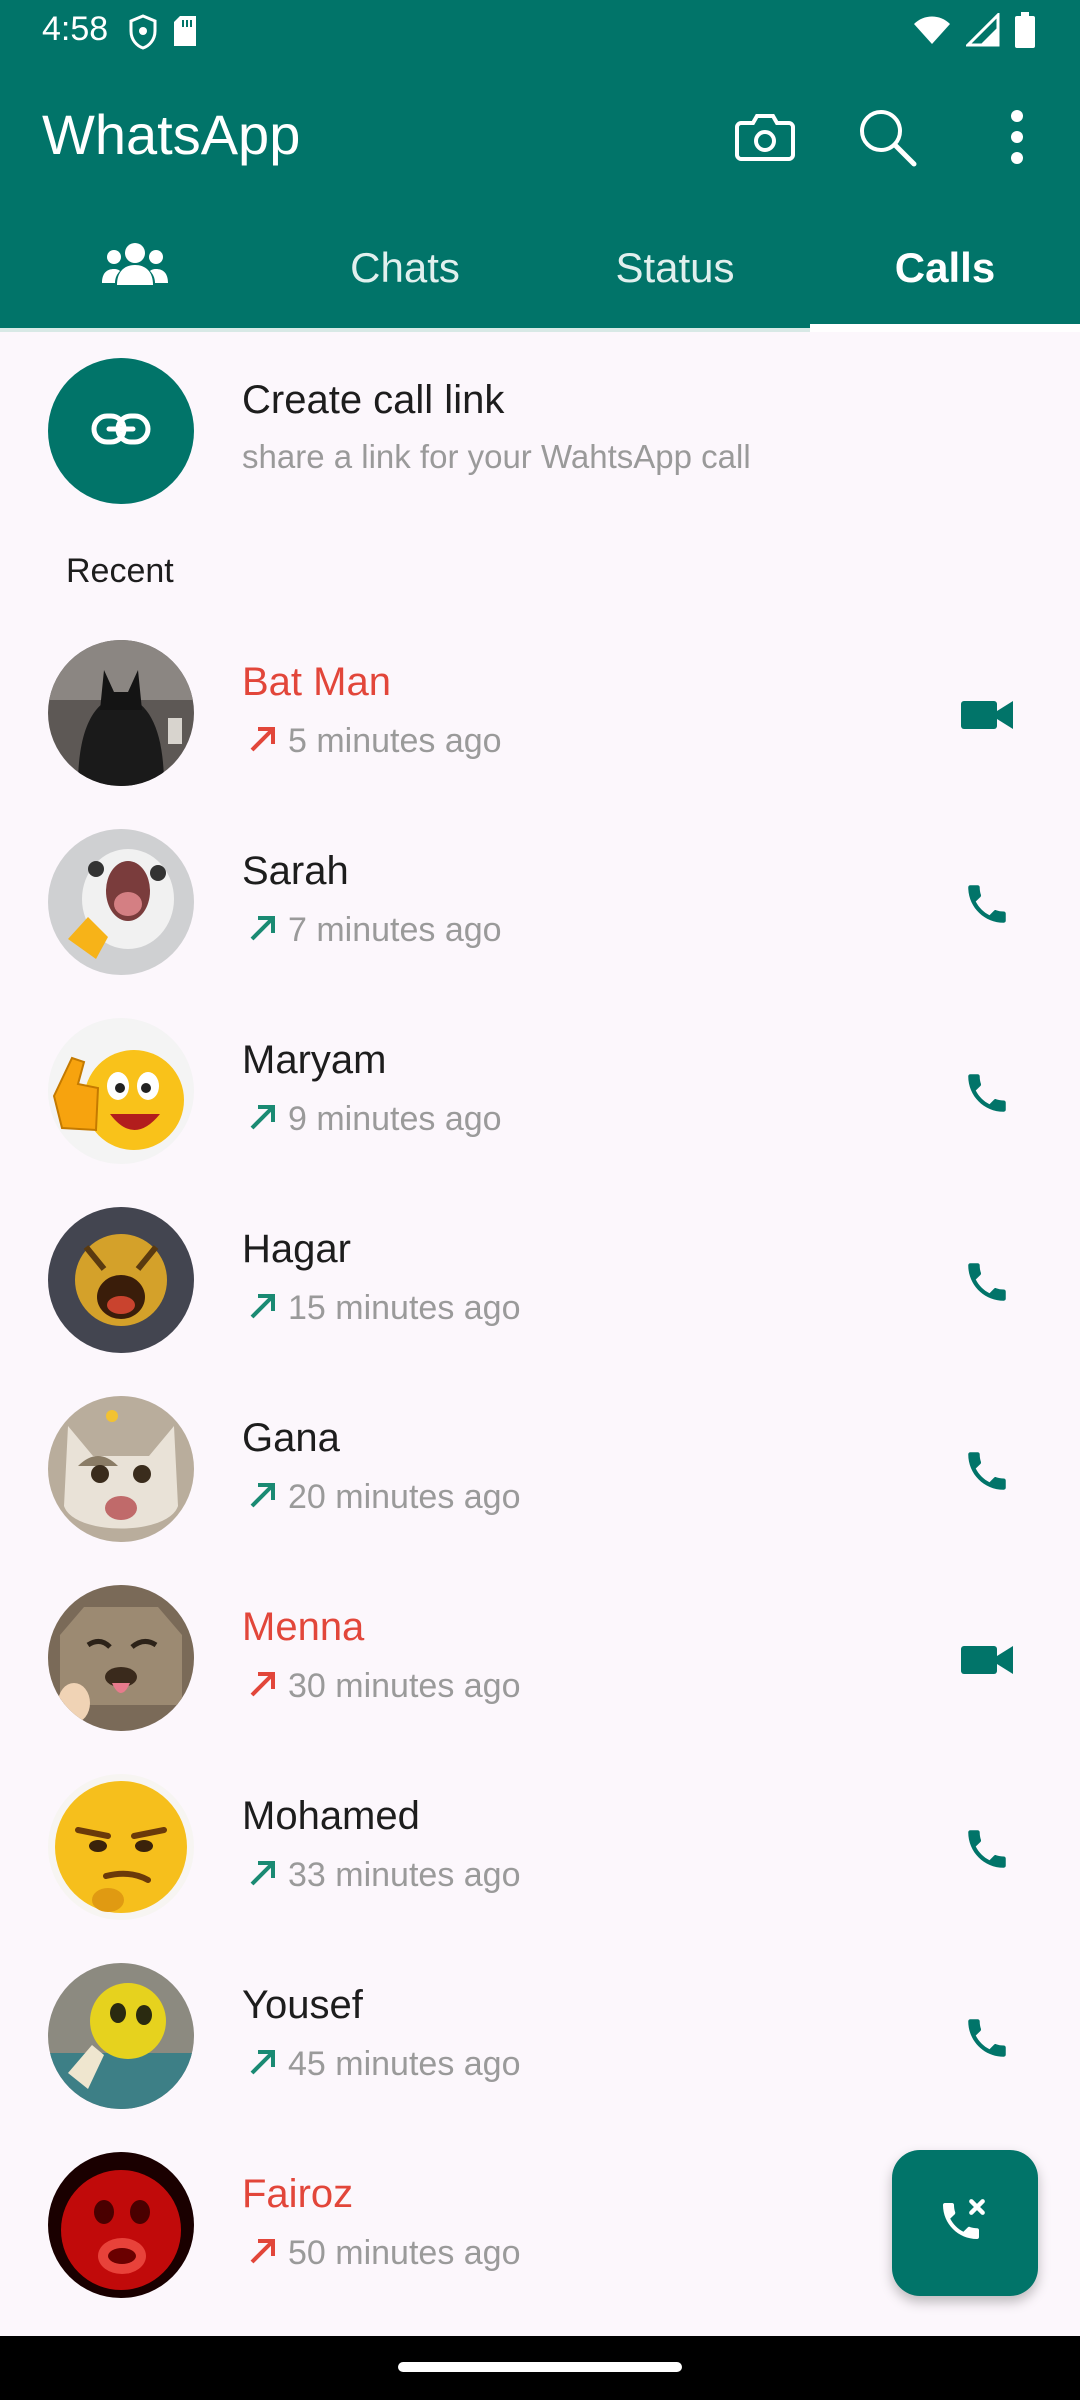  What do you see at coordinates (540, 32) in the screenshot?
I see `status-bar: 4:58` at bounding box center [540, 32].